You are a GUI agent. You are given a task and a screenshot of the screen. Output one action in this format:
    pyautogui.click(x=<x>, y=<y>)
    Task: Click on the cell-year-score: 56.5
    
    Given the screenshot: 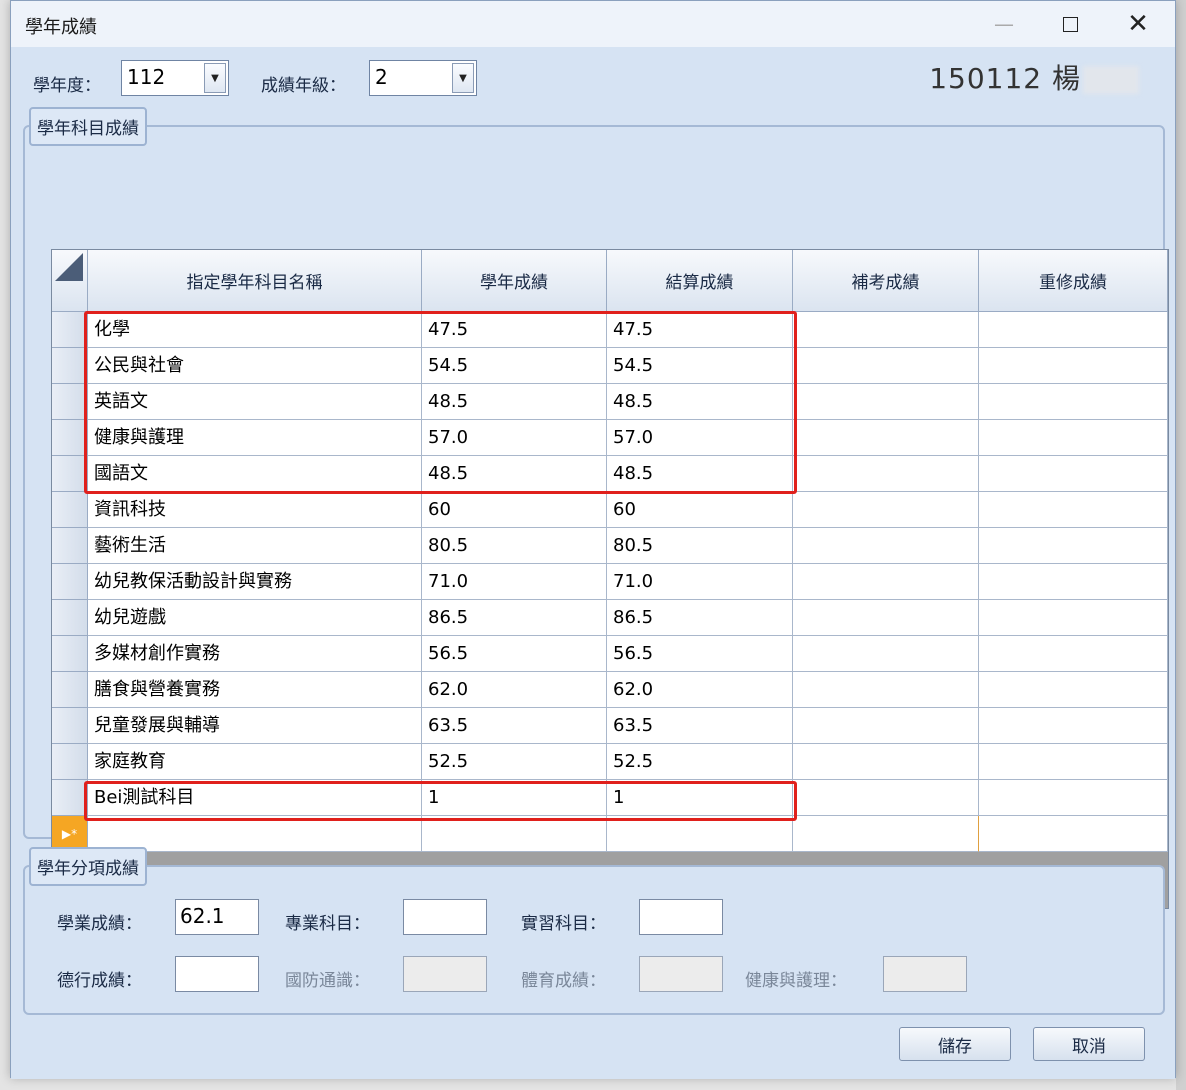 What is the action you would take?
    pyautogui.click(x=514, y=654)
    